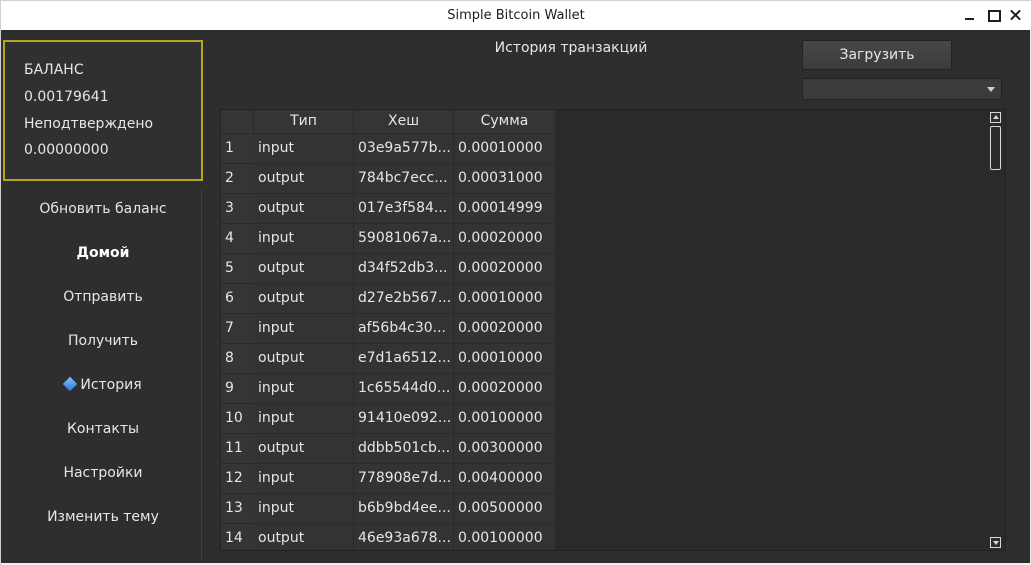 Image resolution: width=1032 pixels, height=566 pixels. I want to click on table-row: 5 output d34f52db3... 0.00020000, so click(388, 269).